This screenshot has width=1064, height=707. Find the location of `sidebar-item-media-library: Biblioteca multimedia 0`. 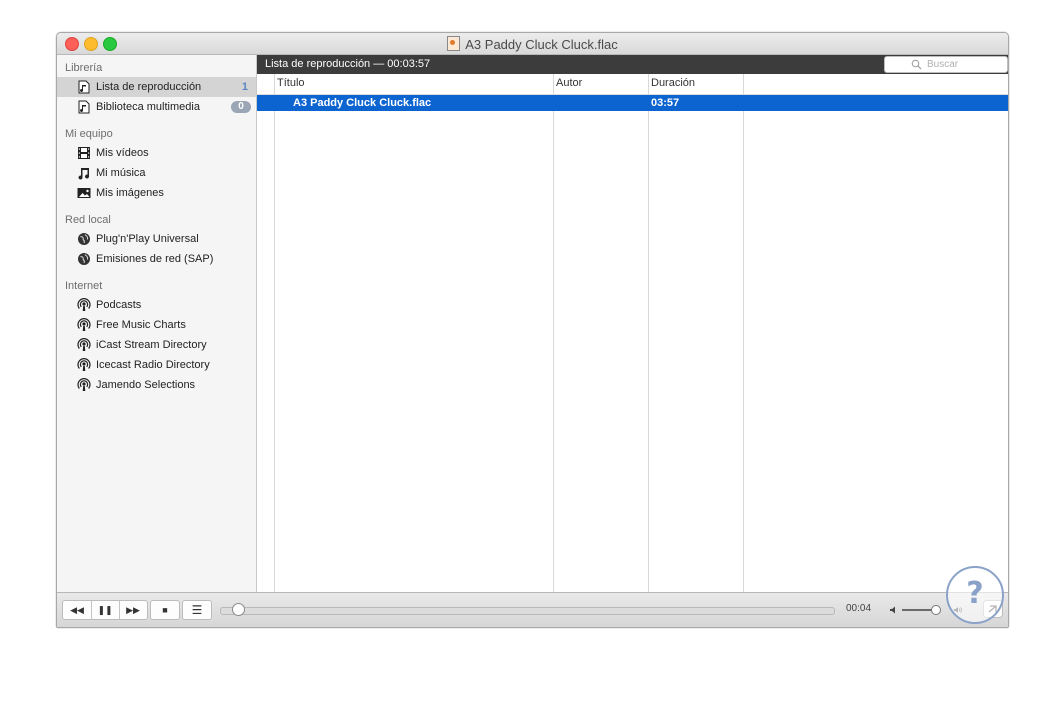

sidebar-item-media-library: Biblioteca multimedia 0 is located at coordinates (156, 107).